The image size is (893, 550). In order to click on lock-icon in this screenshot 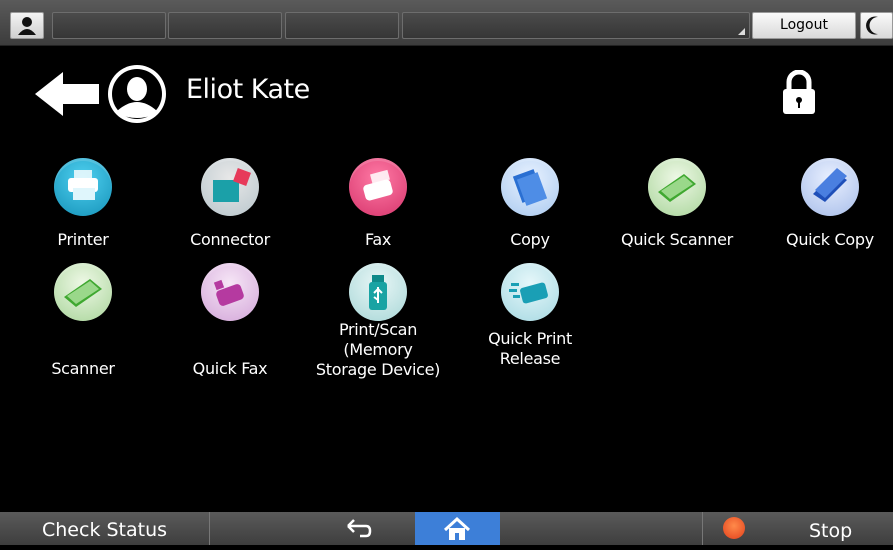, I will do `click(799, 91)`.